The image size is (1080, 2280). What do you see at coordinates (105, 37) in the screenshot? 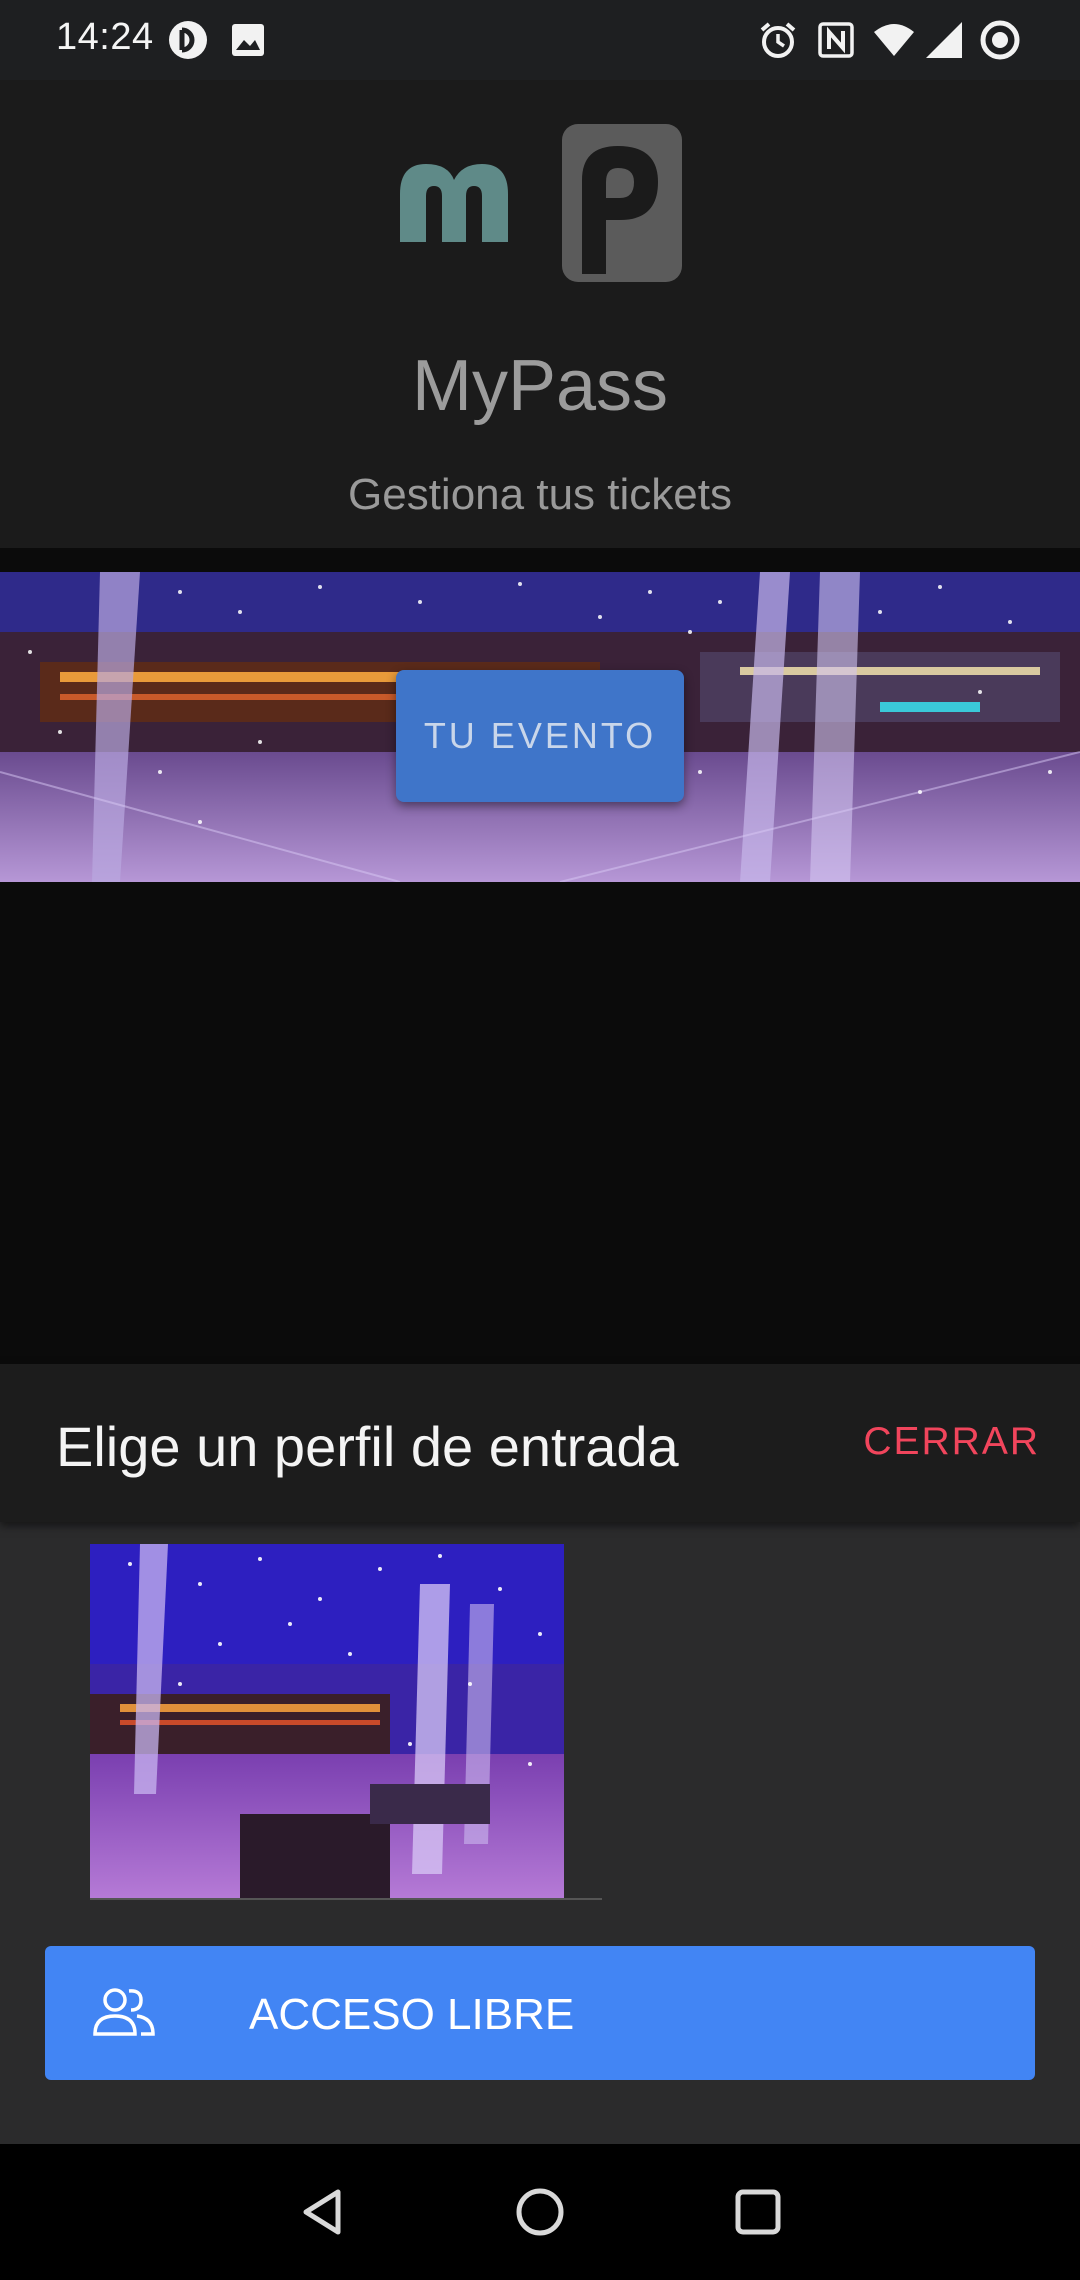
I see `status-time: 14:24` at bounding box center [105, 37].